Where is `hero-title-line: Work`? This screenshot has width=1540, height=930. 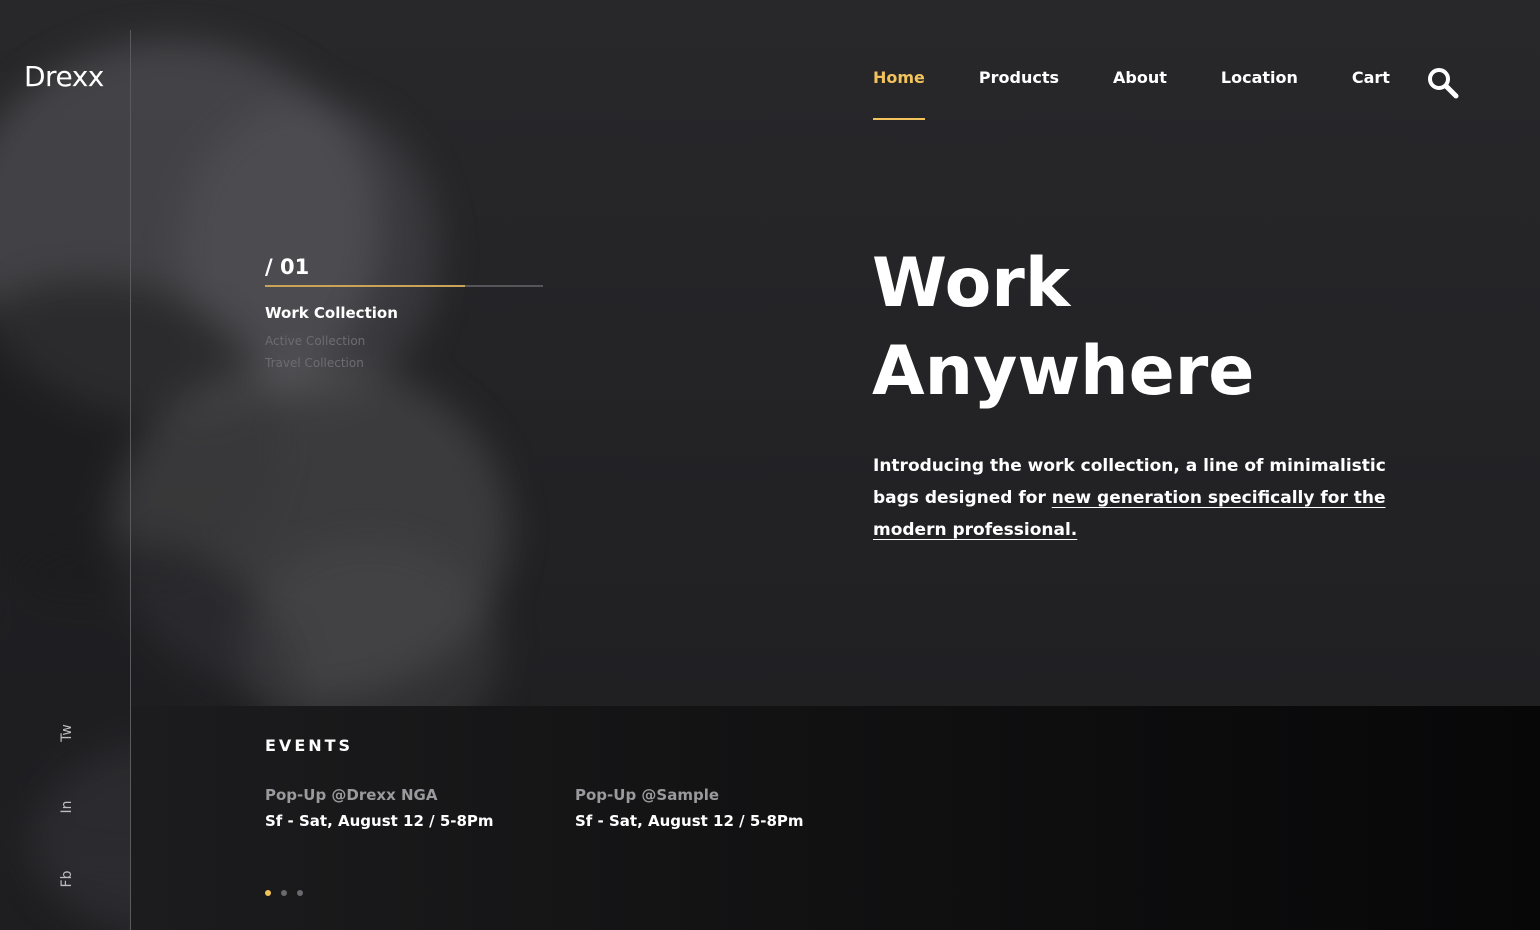 hero-title-line: Work is located at coordinates (971, 283).